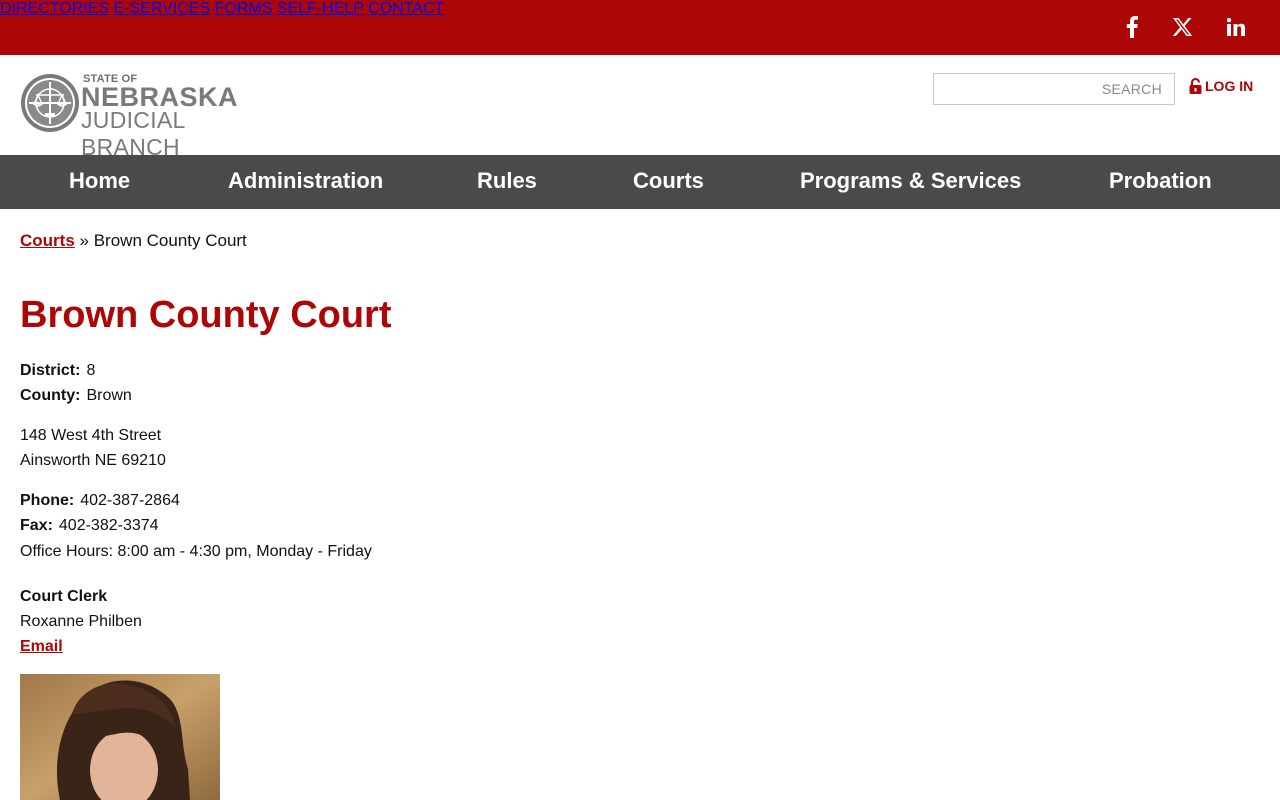 The height and width of the screenshot is (800, 1280). Describe the element at coordinates (305, 181) in the screenshot. I see `nav-administration: Administration` at that location.